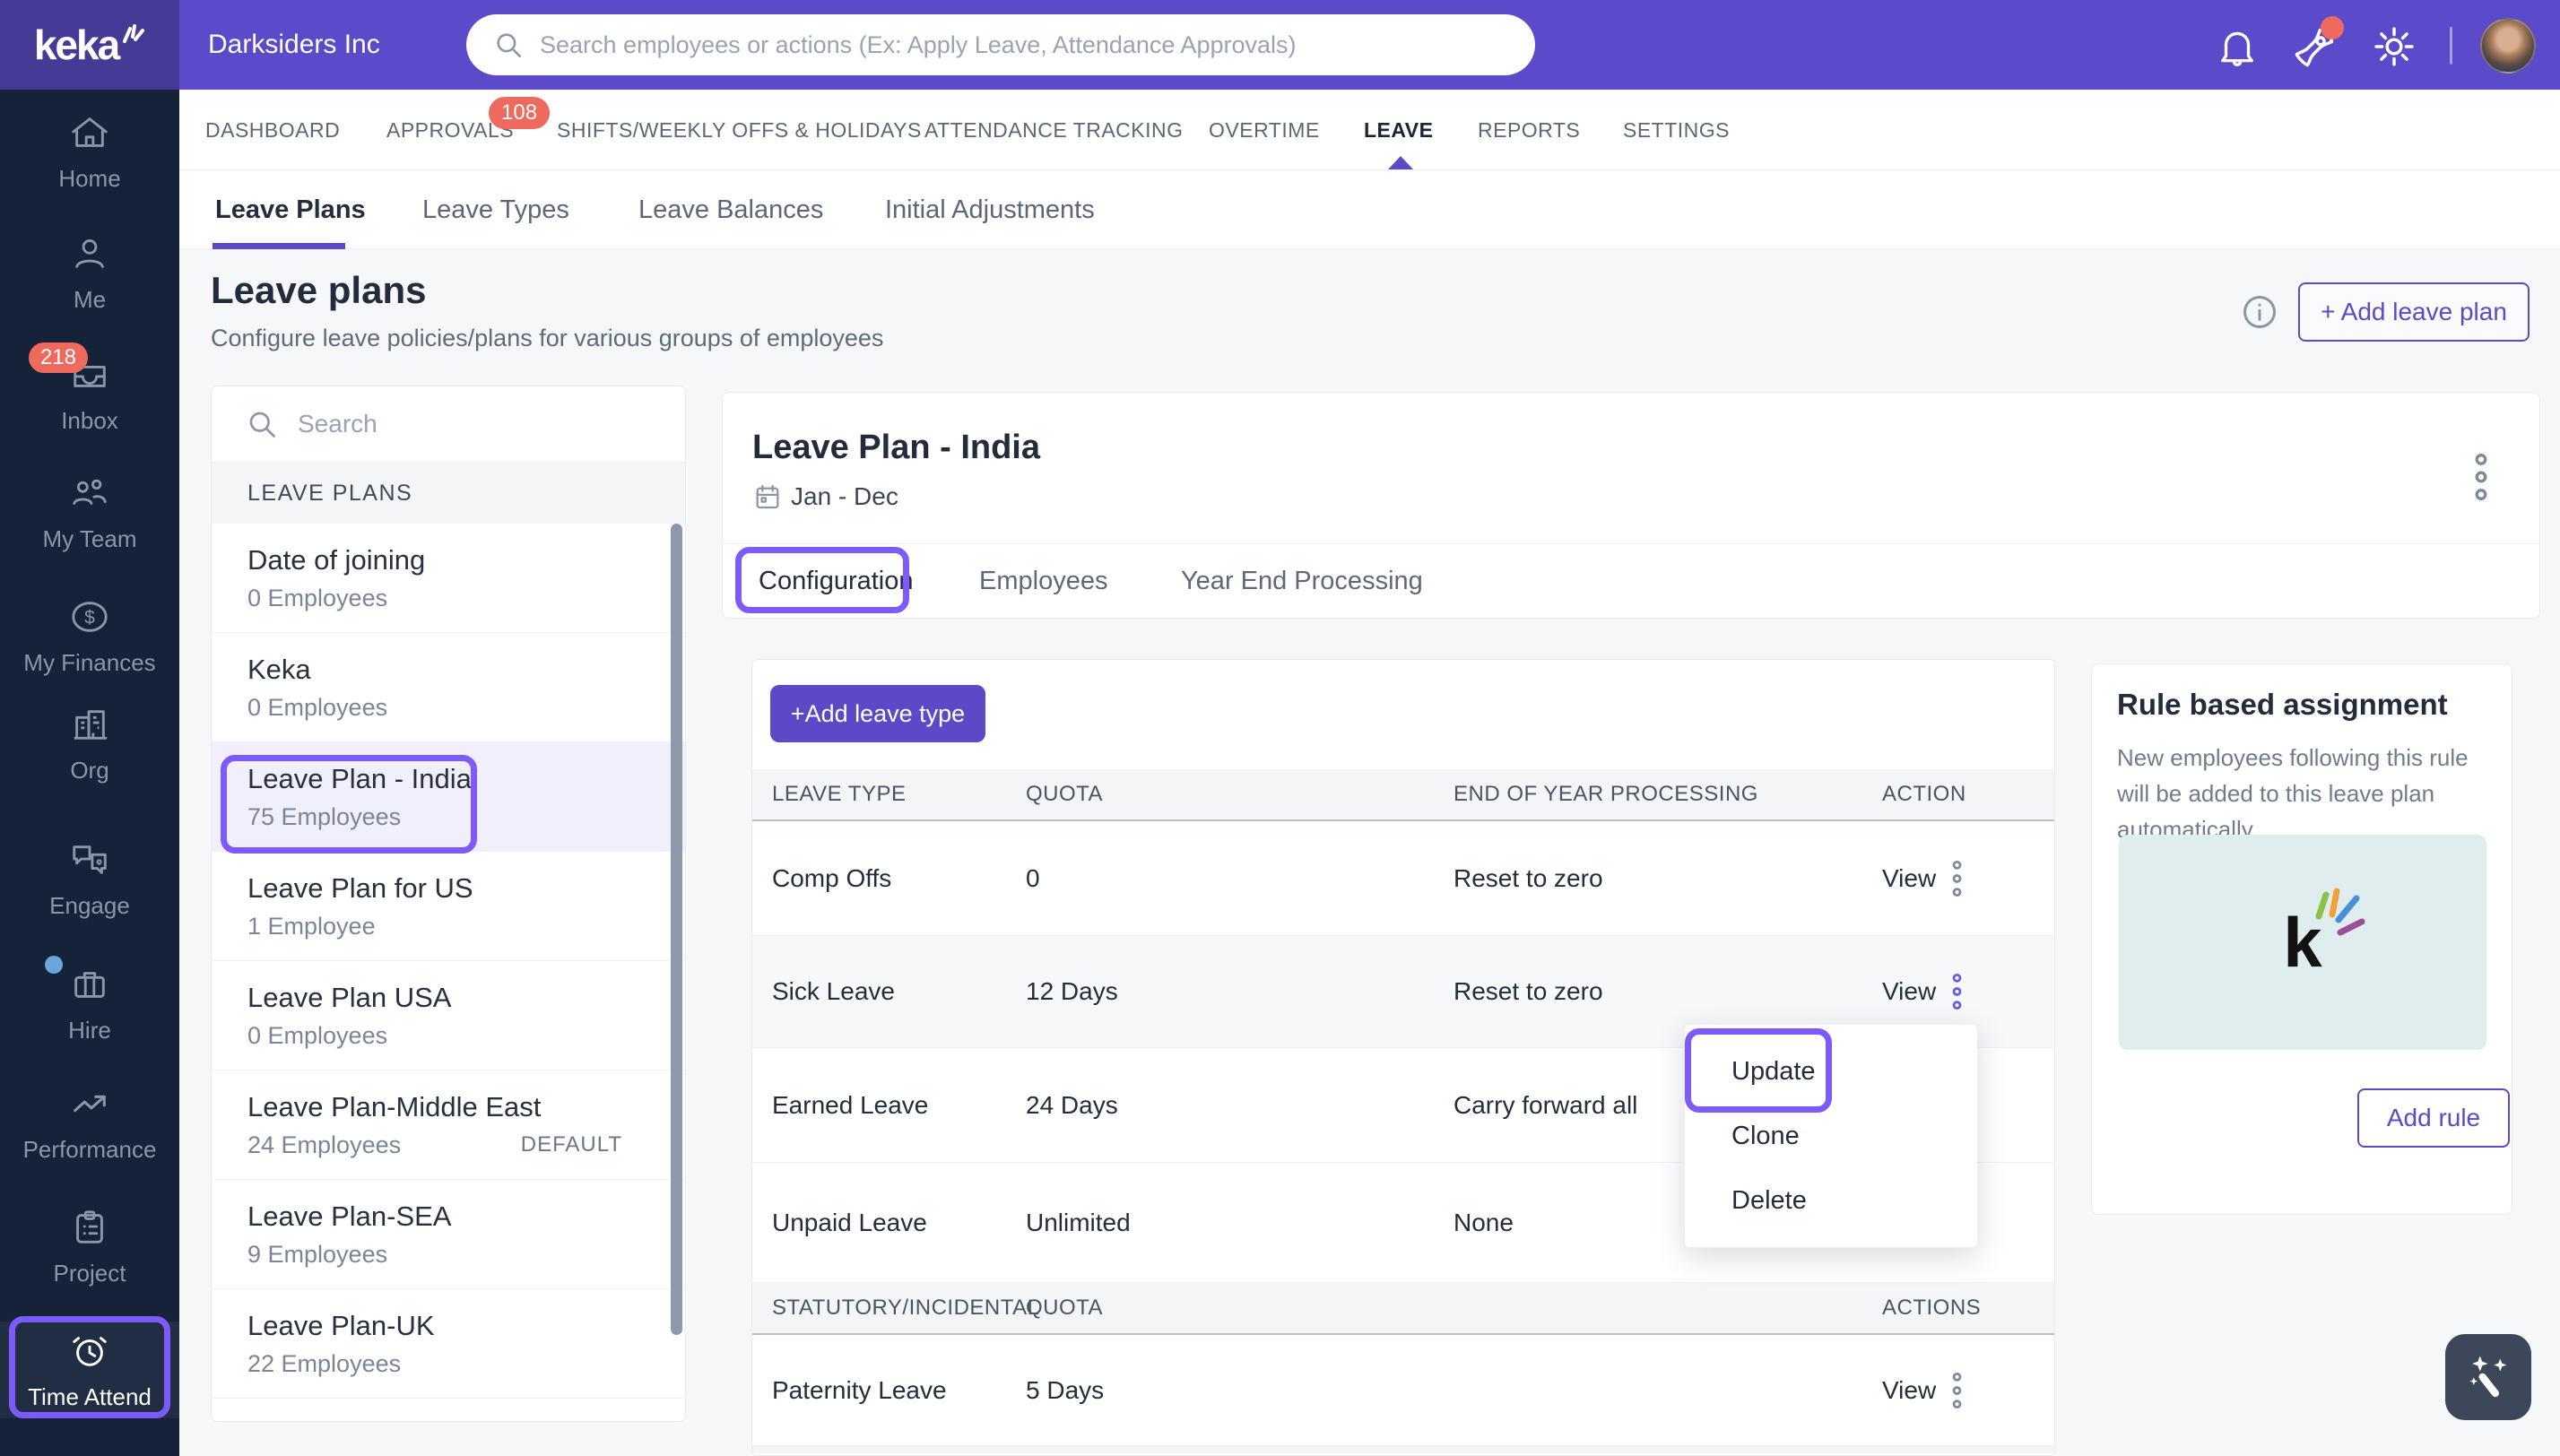 The width and height of the screenshot is (2560, 1456). What do you see at coordinates (89, 1246) in the screenshot?
I see `sidebar-item-project: Project` at bounding box center [89, 1246].